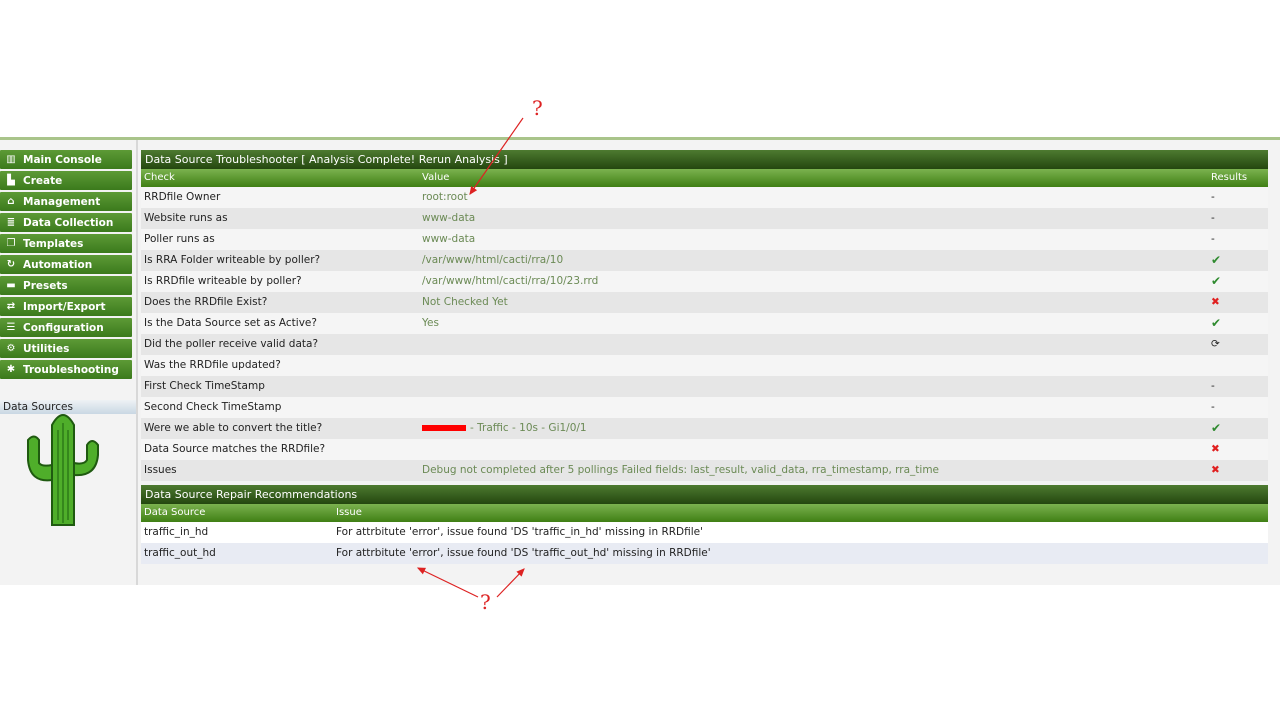 This screenshot has width=1280, height=720. Describe the element at coordinates (470, 357) in the screenshot. I see `annotation-arrows` at that location.